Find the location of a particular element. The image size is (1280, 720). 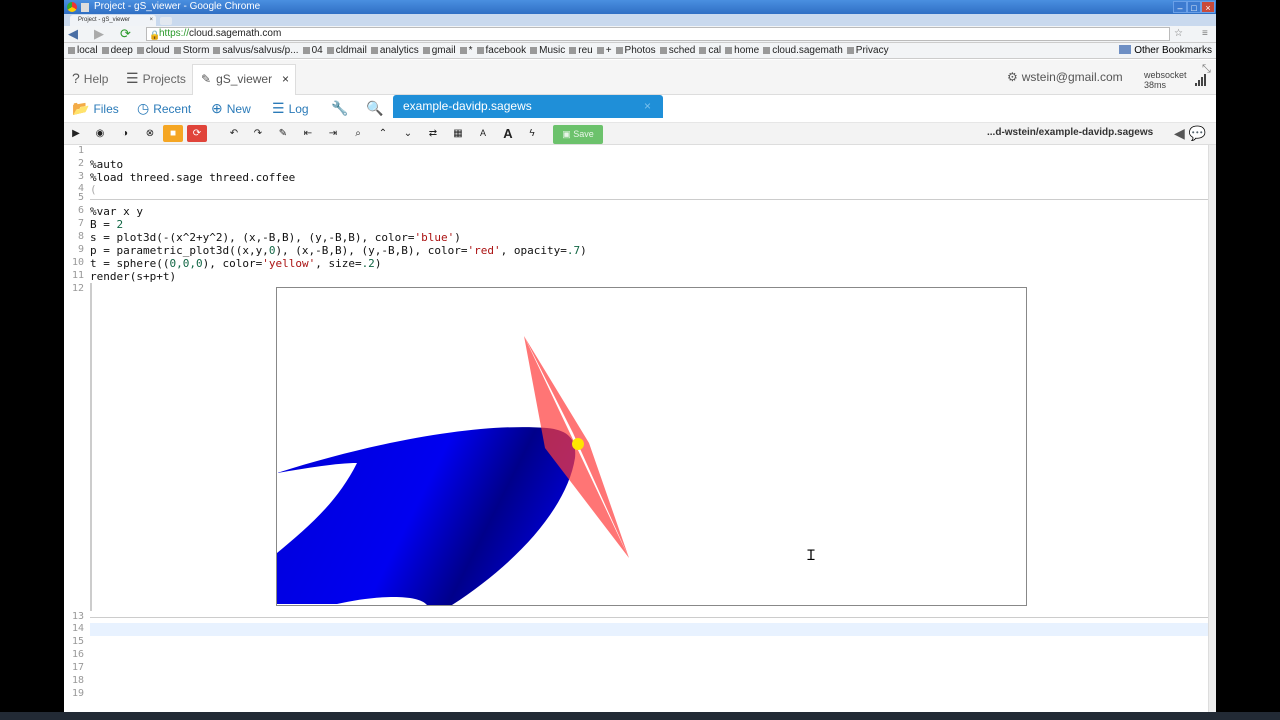

open-file-close-button: × is located at coordinates (647, 106).